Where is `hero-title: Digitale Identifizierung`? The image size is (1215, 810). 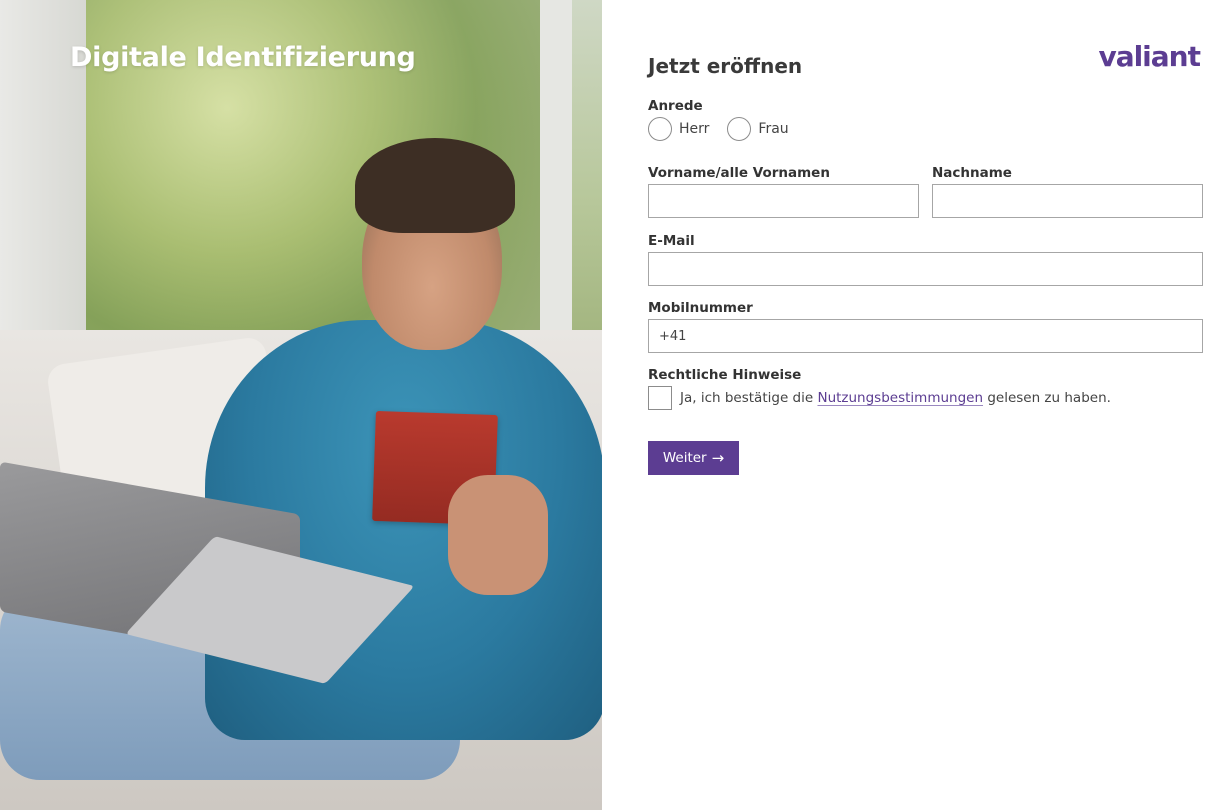
hero-title: Digitale Identifizierung is located at coordinates (243, 57).